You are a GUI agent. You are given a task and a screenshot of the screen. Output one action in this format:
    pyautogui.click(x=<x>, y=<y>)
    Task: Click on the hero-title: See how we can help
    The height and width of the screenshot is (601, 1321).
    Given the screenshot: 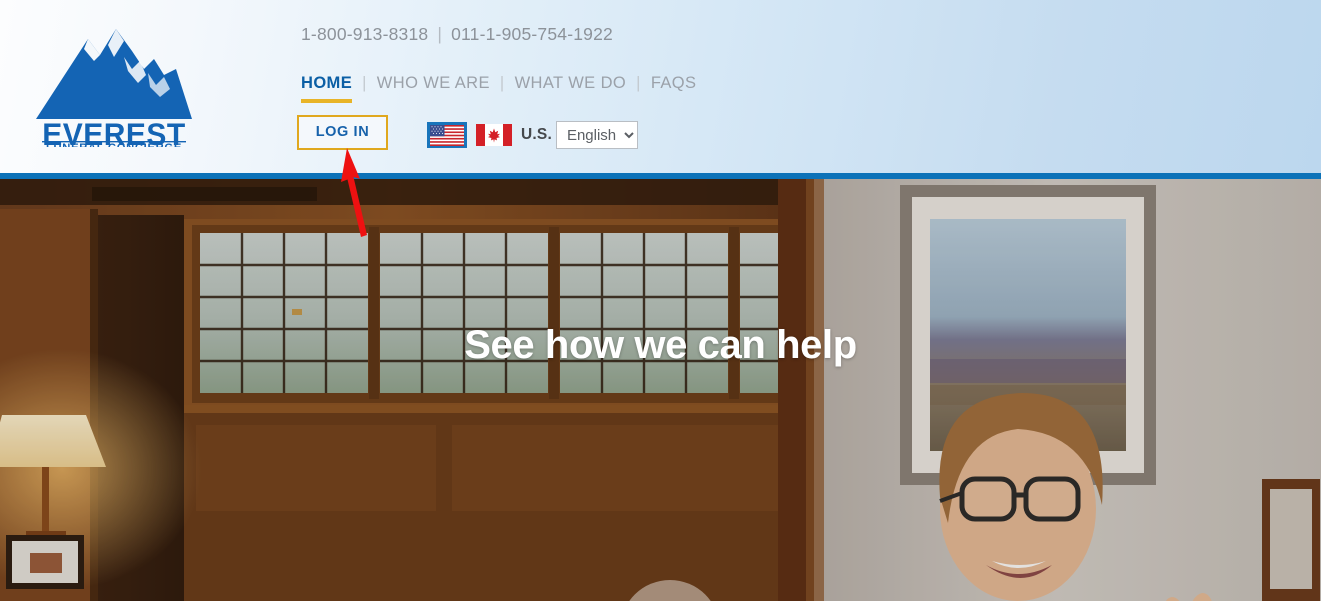 What is the action you would take?
    pyautogui.click(x=660, y=345)
    